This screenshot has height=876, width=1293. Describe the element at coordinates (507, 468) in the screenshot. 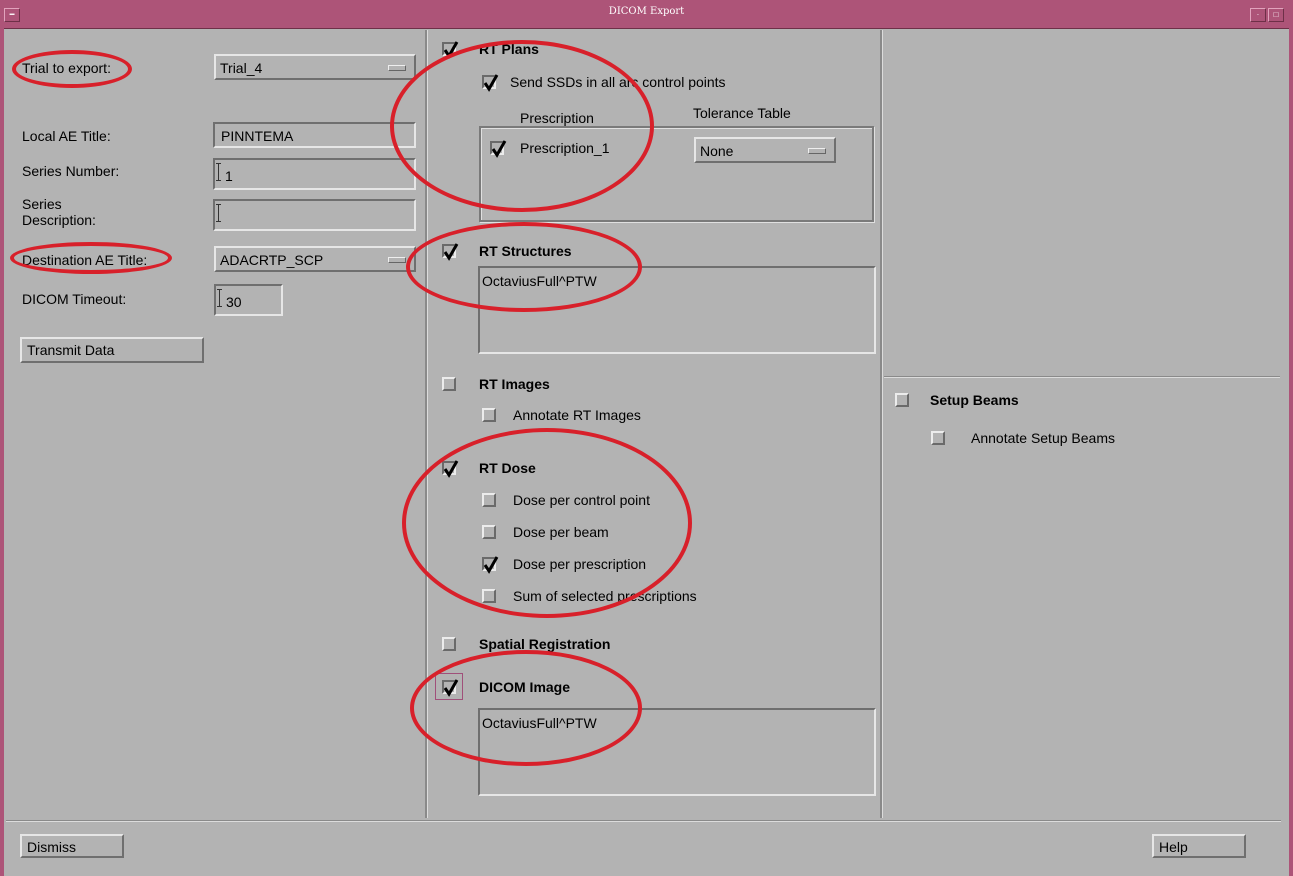

I see `rt-dose-label: RT Dose` at that location.